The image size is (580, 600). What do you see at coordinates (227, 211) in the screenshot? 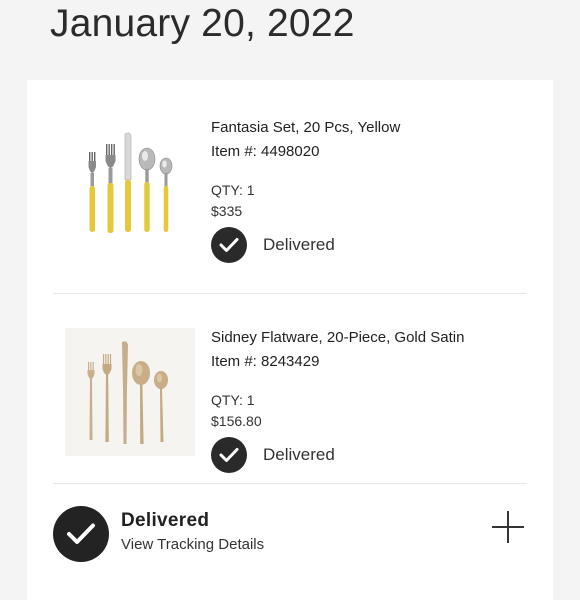
I see `item-price: $335` at bounding box center [227, 211].